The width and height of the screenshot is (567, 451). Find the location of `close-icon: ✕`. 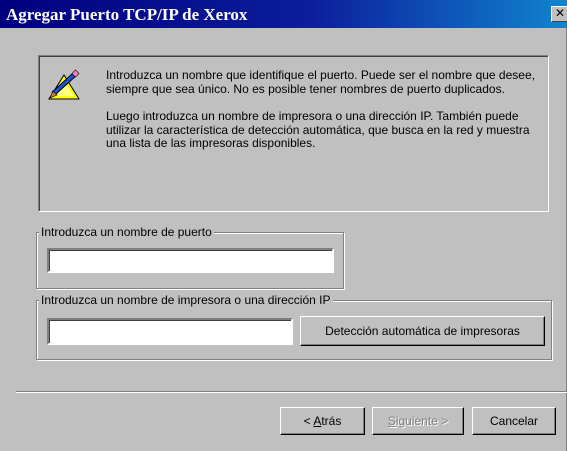

close-icon: ✕ is located at coordinates (560, 13).